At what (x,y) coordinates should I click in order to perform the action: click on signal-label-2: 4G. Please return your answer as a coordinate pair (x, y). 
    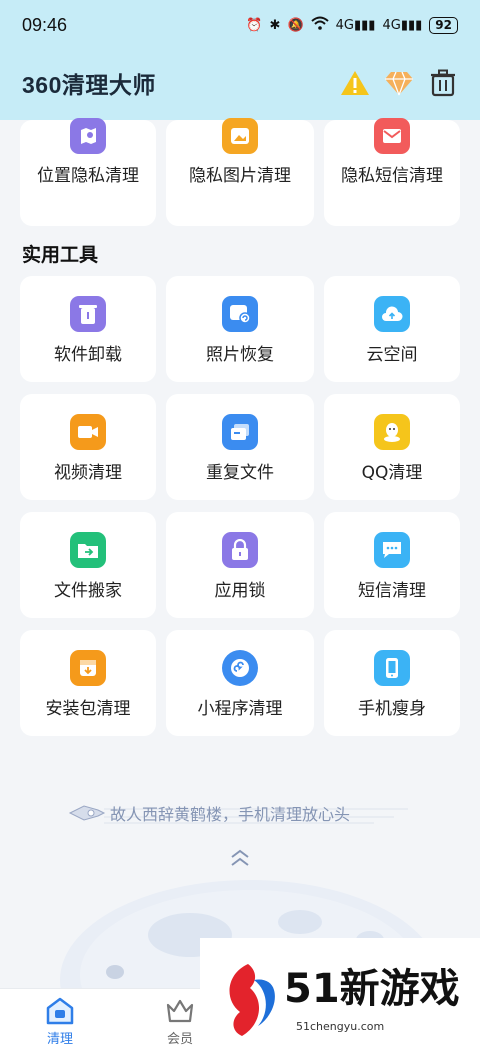
    Looking at the image, I should click on (391, 25).